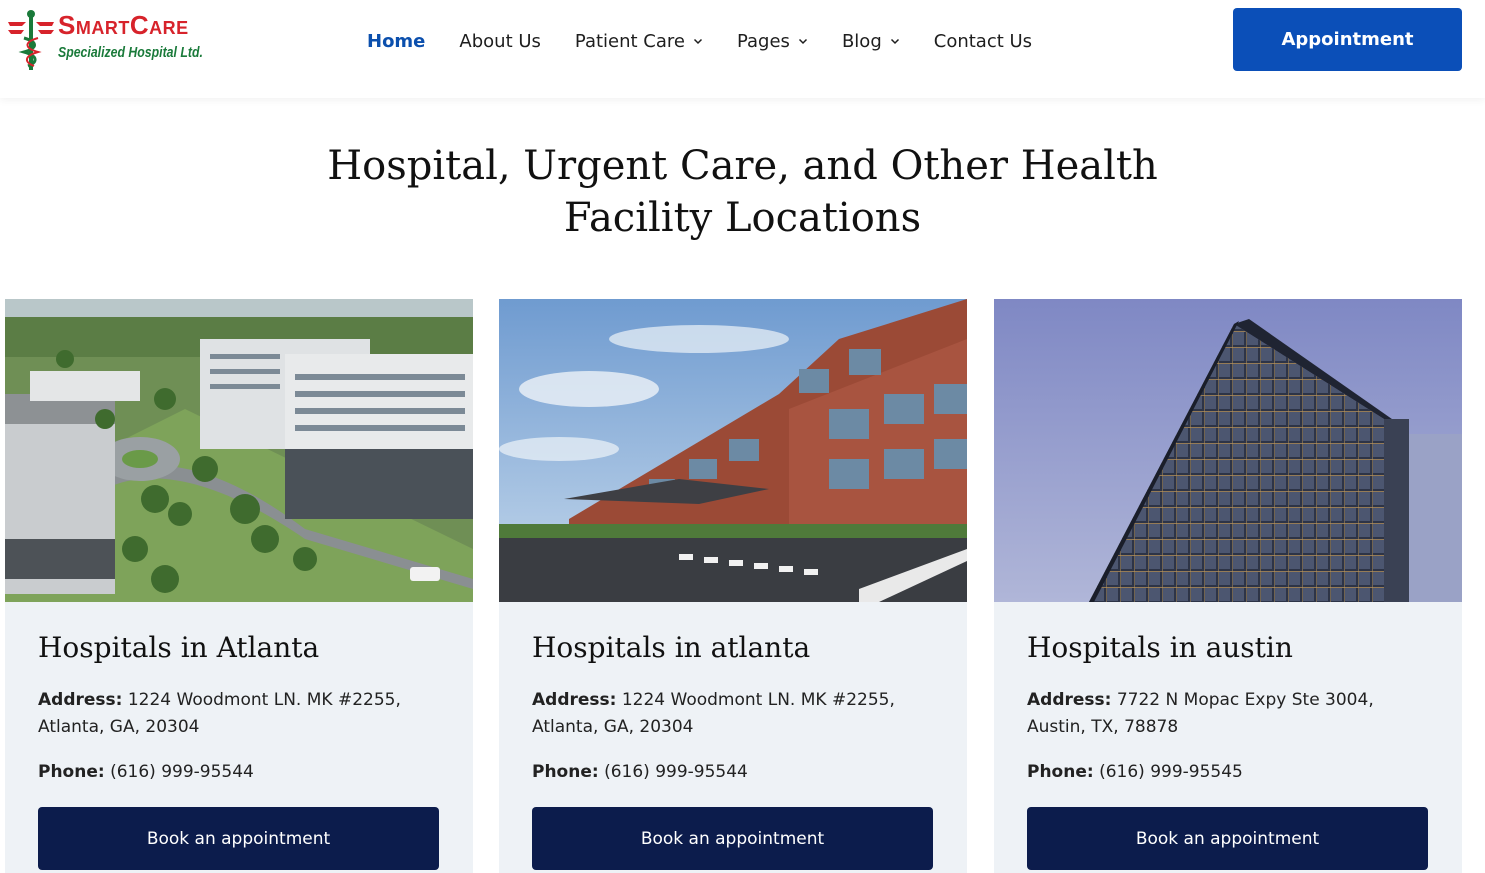 The width and height of the screenshot is (1485, 873). I want to click on caduceus-logo-icon, so click(31, 40).